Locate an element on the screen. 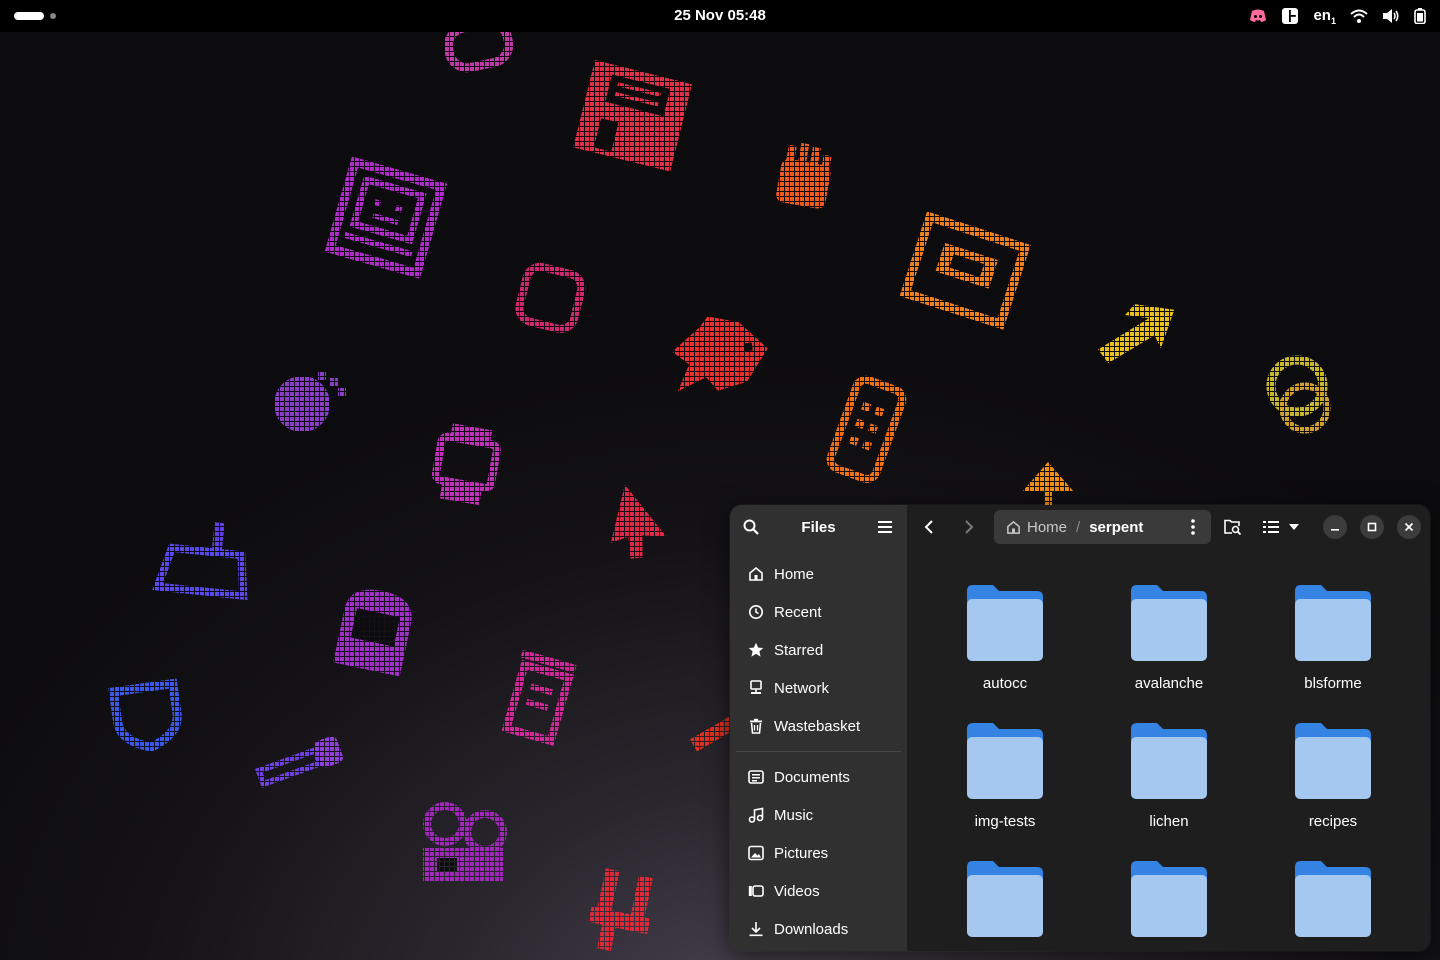 This screenshot has width=1440, height=960. sidebar-item-label: Home is located at coordinates (794, 574).